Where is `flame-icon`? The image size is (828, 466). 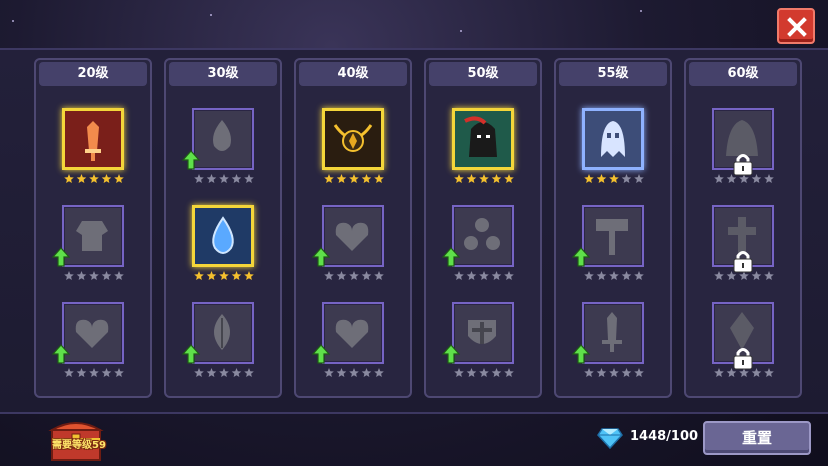
flame-icon is located at coordinates (222, 135).